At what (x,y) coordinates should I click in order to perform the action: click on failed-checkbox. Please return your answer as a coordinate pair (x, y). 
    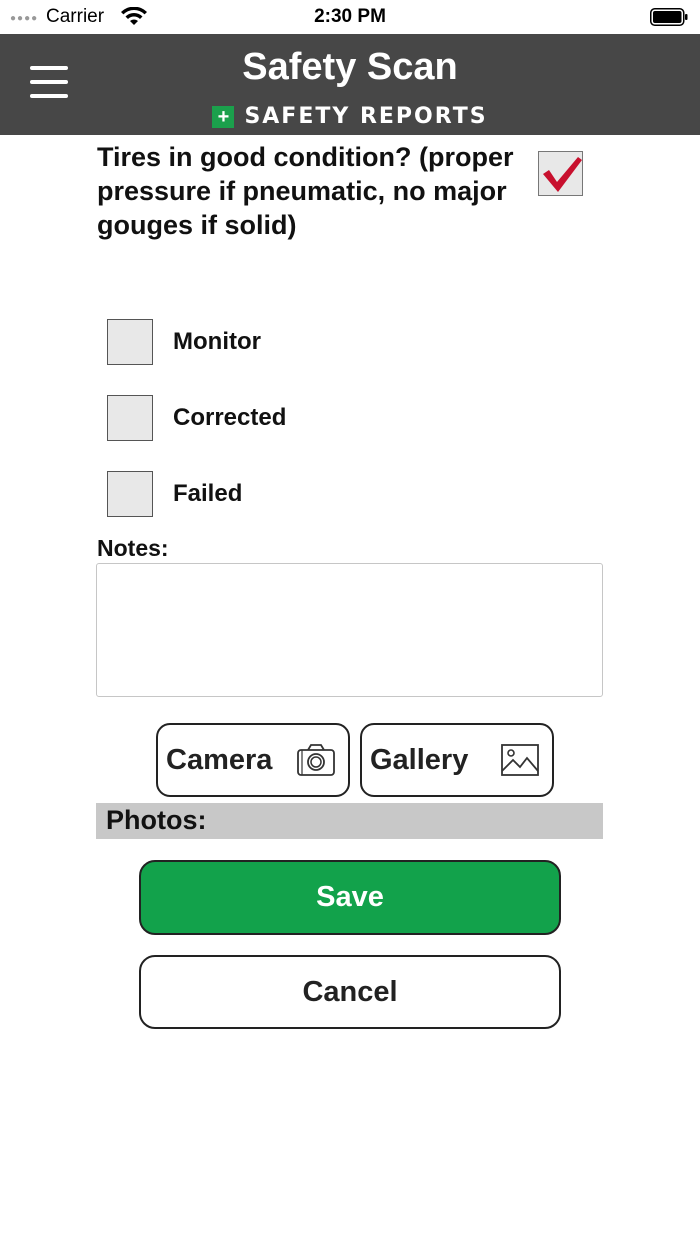
    Looking at the image, I should click on (130, 494).